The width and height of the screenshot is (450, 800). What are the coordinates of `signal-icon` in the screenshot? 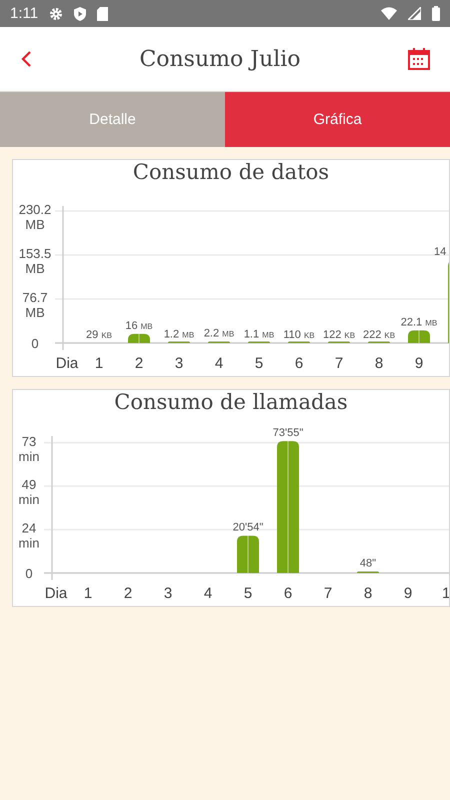 It's located at (414, 13).